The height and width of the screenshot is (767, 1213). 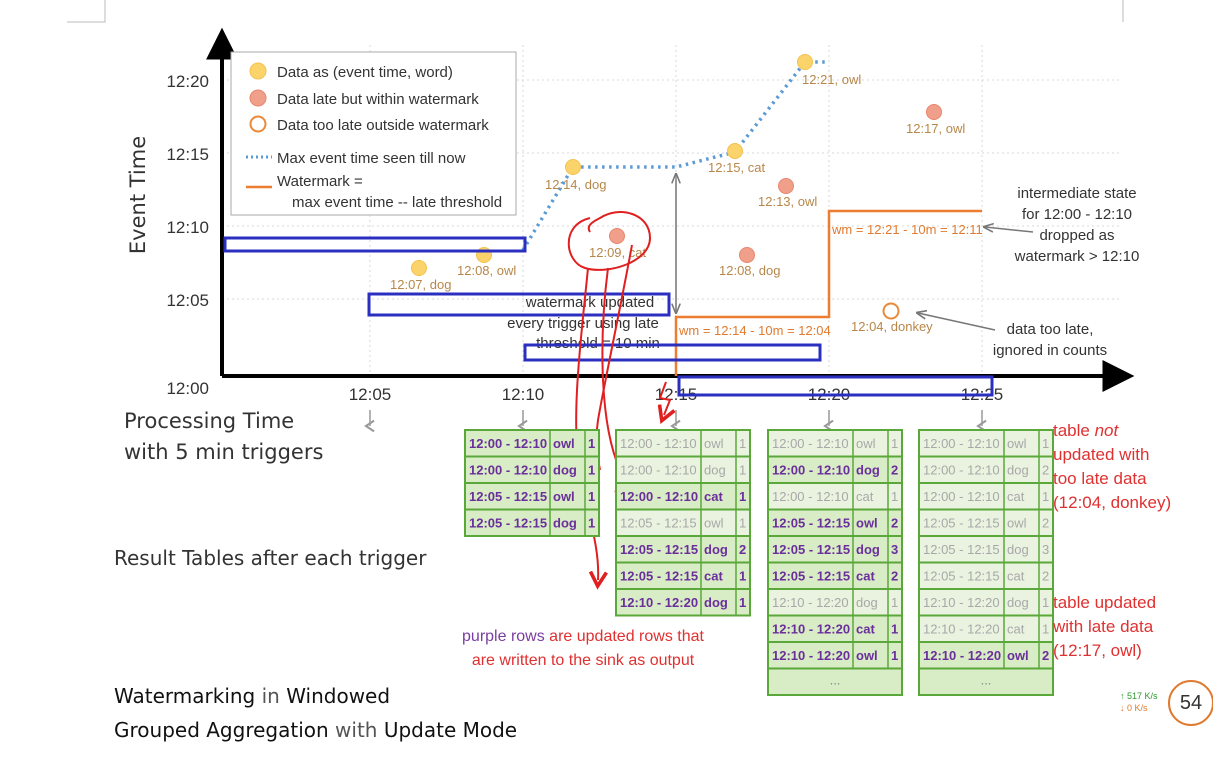 I want to click on title-in: in, so click(x=270, y=696).